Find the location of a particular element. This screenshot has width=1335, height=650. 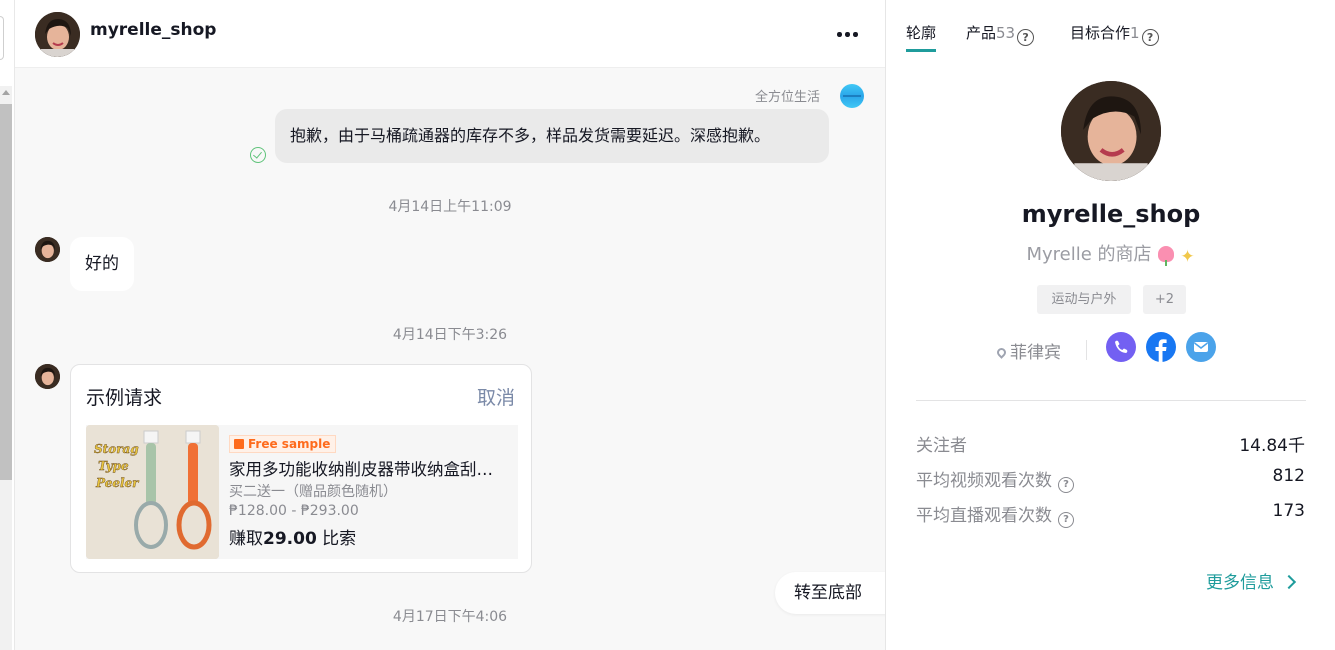

profile-location: 菲律宾 is located at coordinates (1028, 350).